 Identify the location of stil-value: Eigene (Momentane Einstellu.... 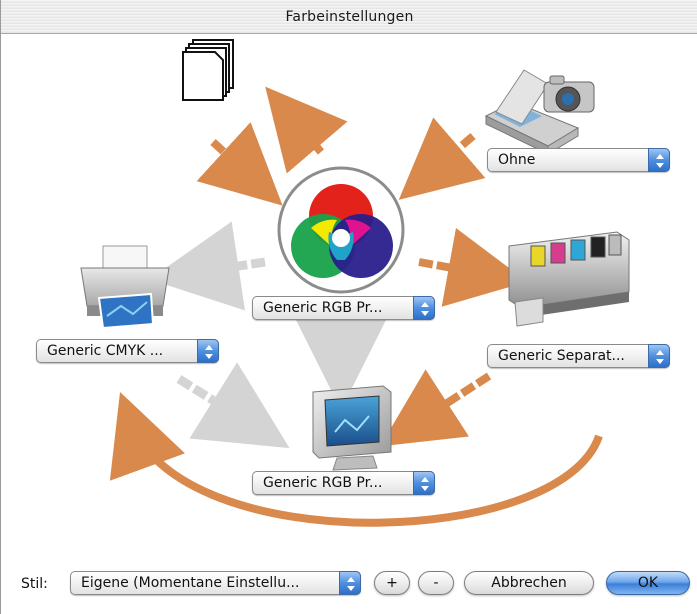
(190, 583).